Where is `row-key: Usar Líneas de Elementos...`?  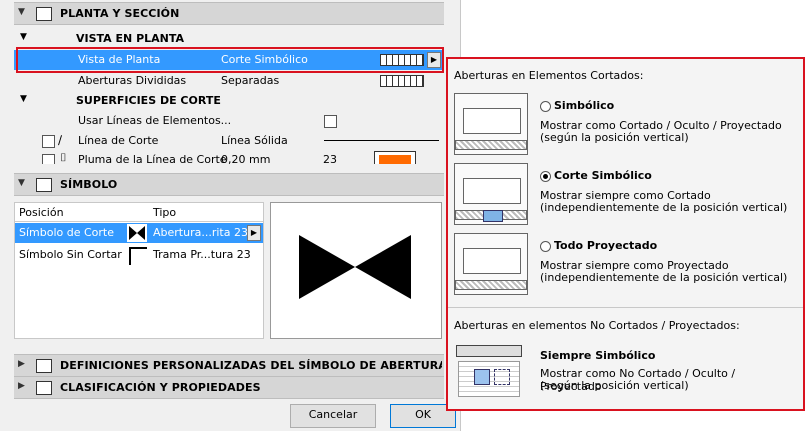
row-key: Usar Líneas de Elementos... is located at coordinates (155, 120).